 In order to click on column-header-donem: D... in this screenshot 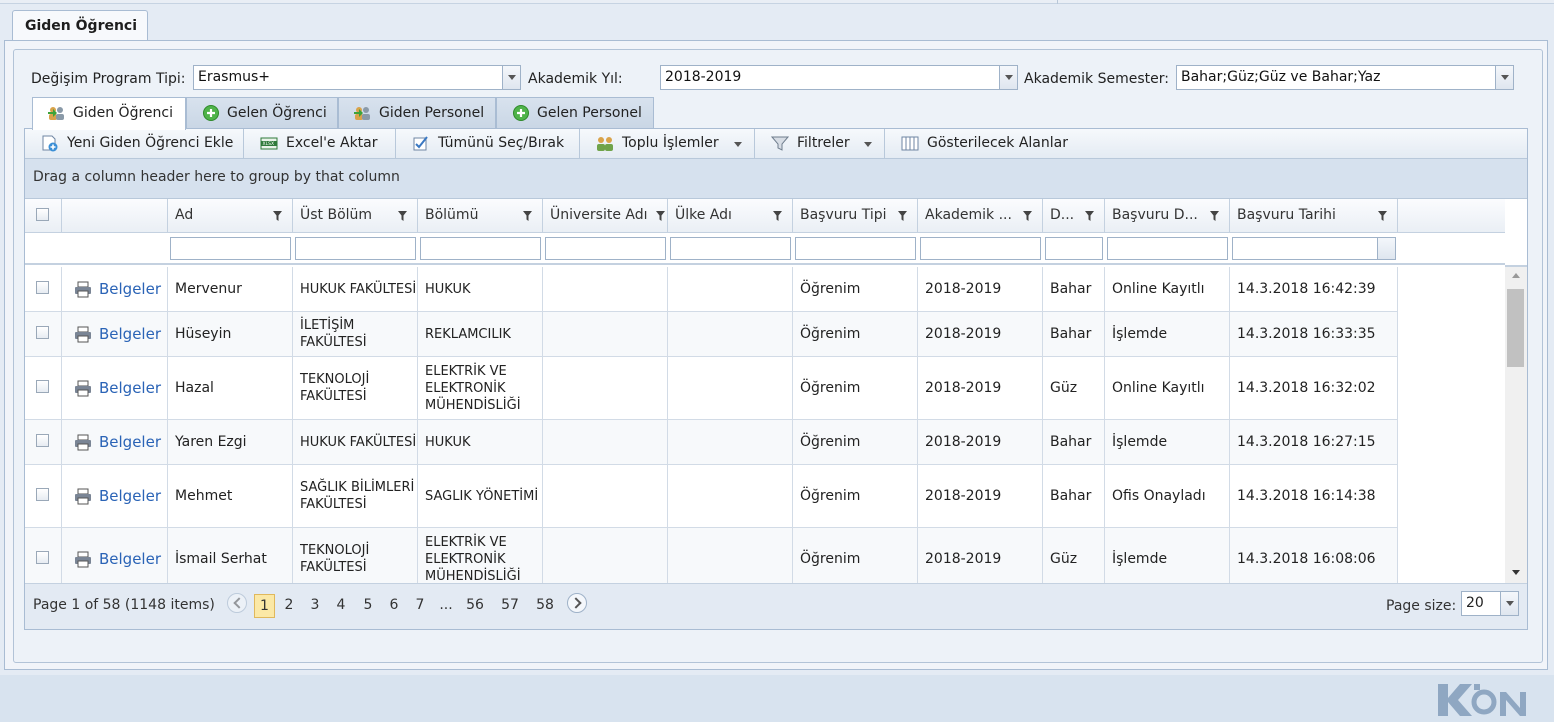, I will do `click(1074, 216)`.